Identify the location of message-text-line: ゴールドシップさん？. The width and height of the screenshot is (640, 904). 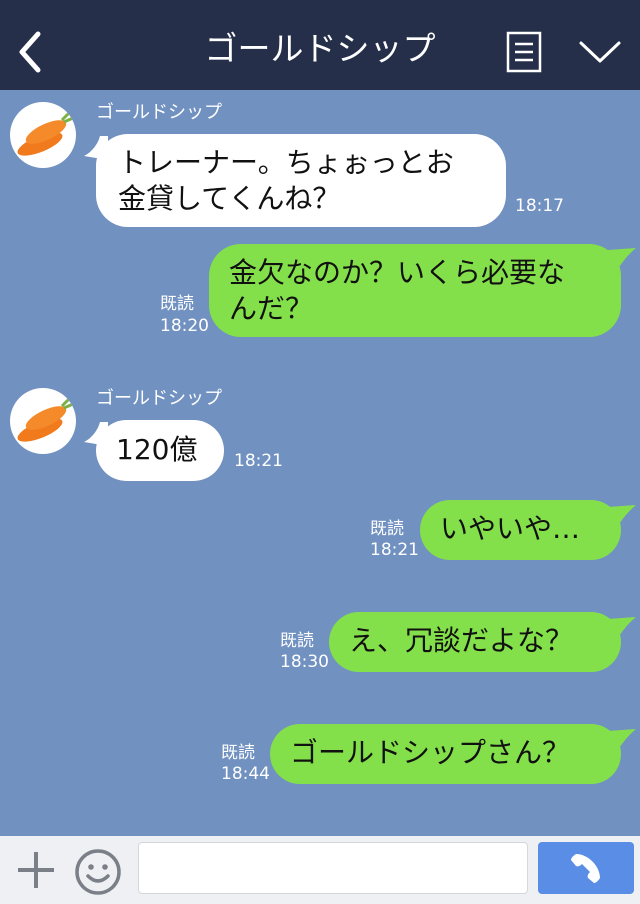
(430, 752).